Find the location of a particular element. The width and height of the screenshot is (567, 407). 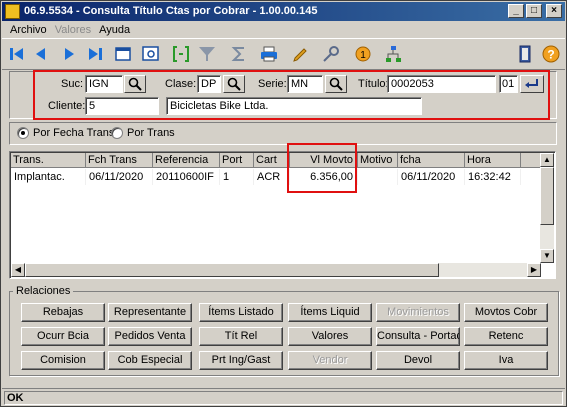

suc-field: IGN is located at coordinates (104, 84).